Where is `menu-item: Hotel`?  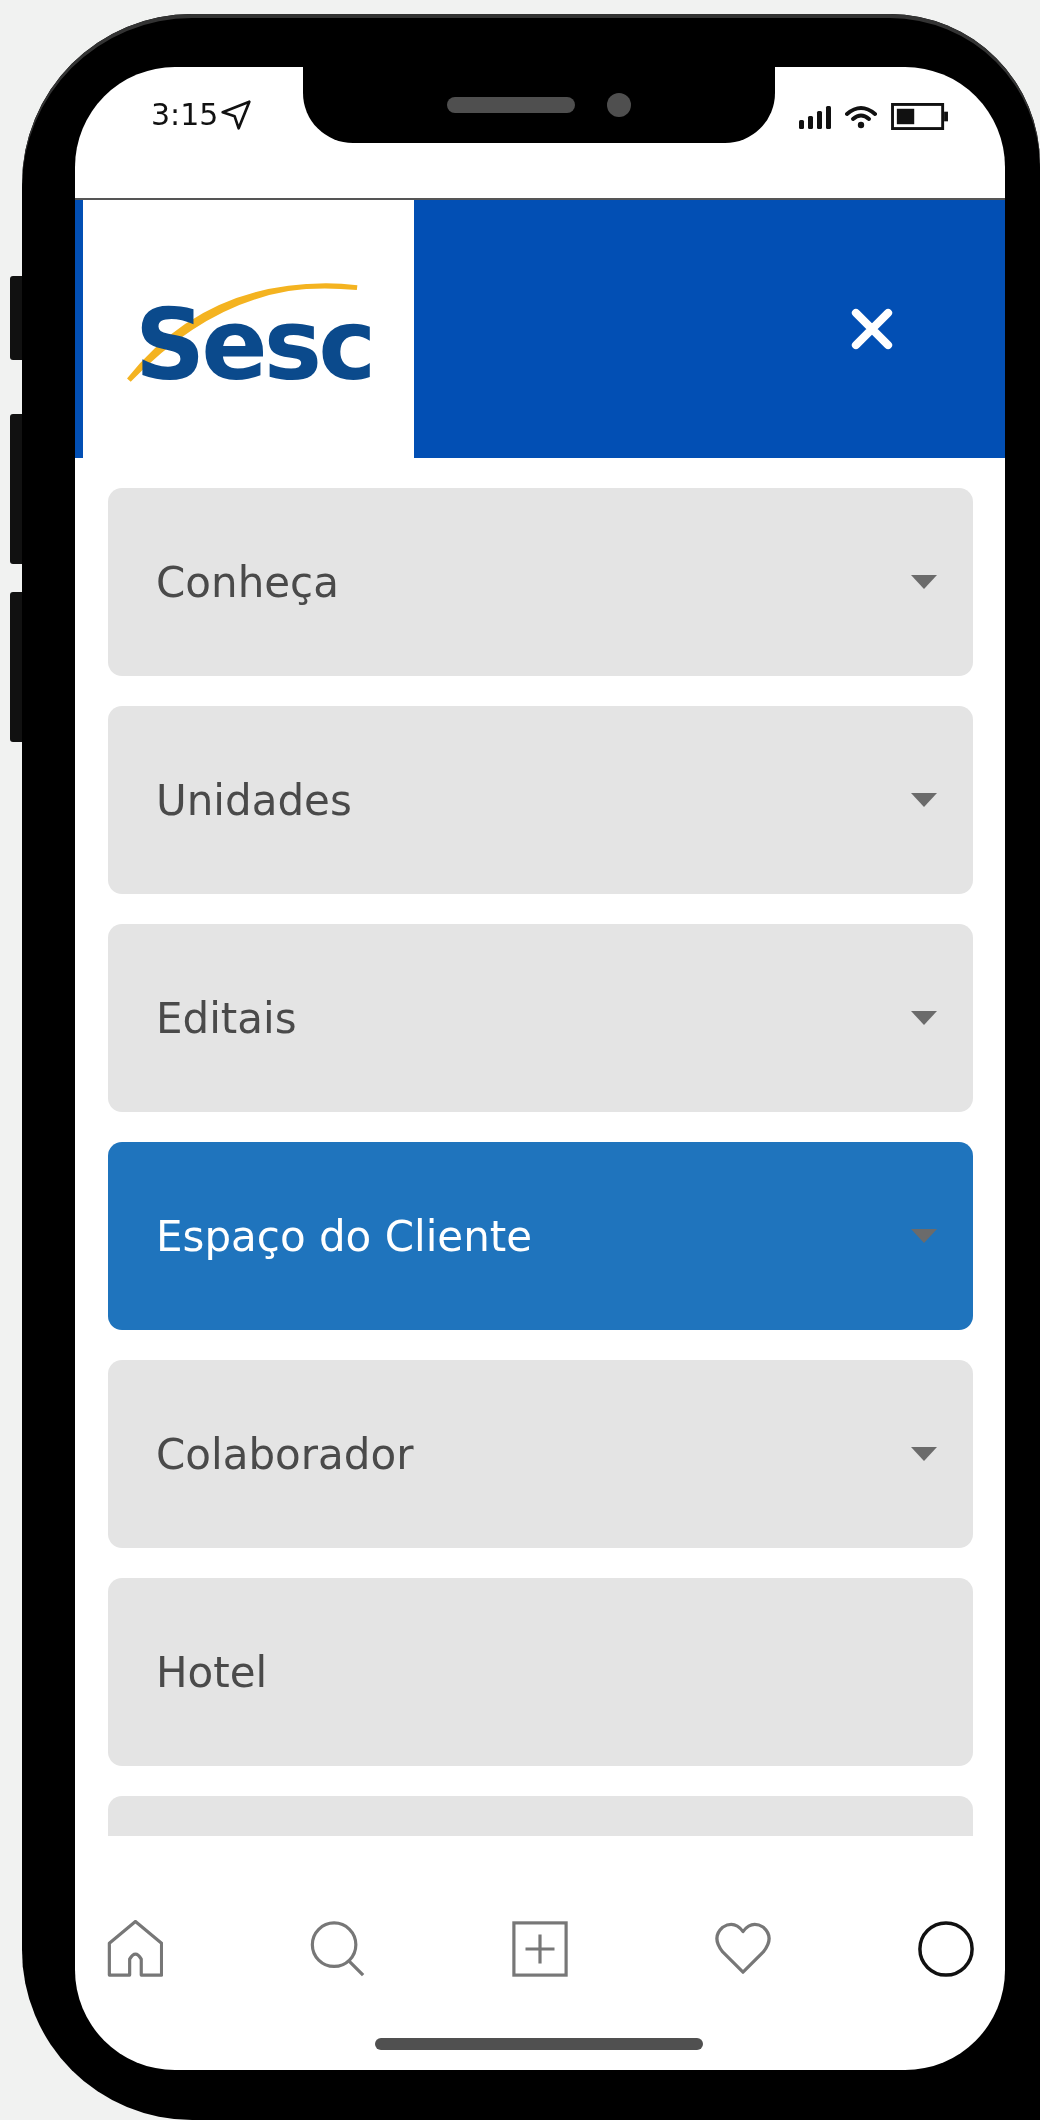 menu-item: Hotel is located at coordinates (540, 1672).